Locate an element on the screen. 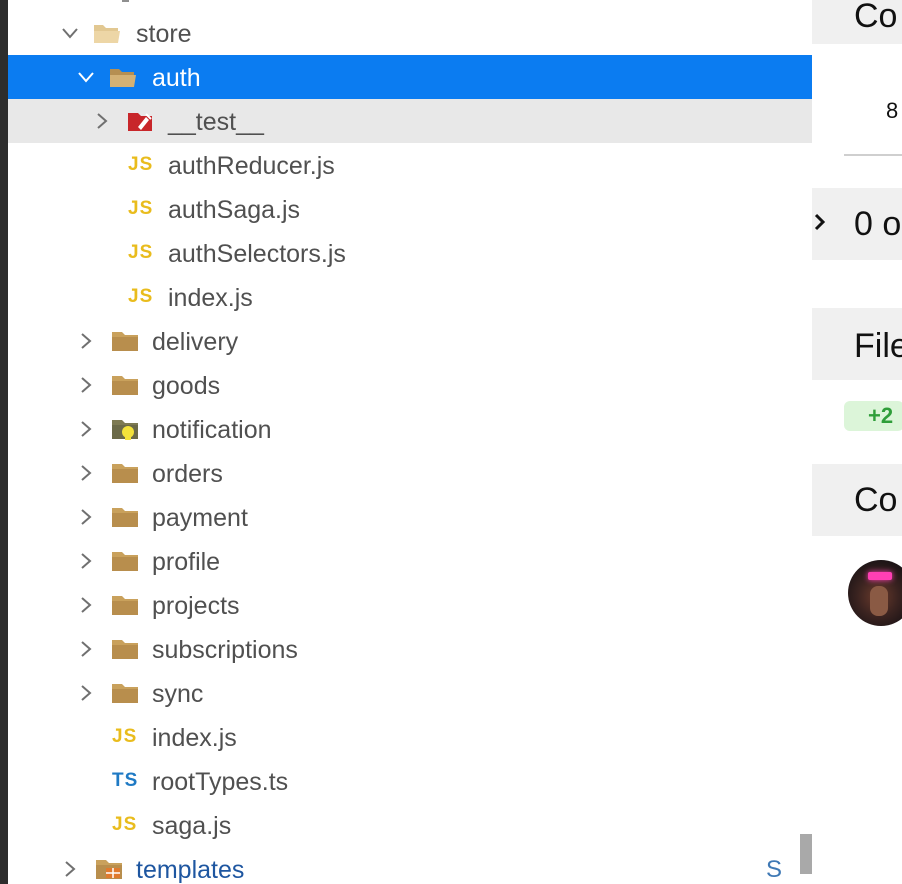 Image resolution: width=902 pixels, height=884 pixels. tree-file-authselectors: JS authSelectors.js is located at coordinates (410, 253).